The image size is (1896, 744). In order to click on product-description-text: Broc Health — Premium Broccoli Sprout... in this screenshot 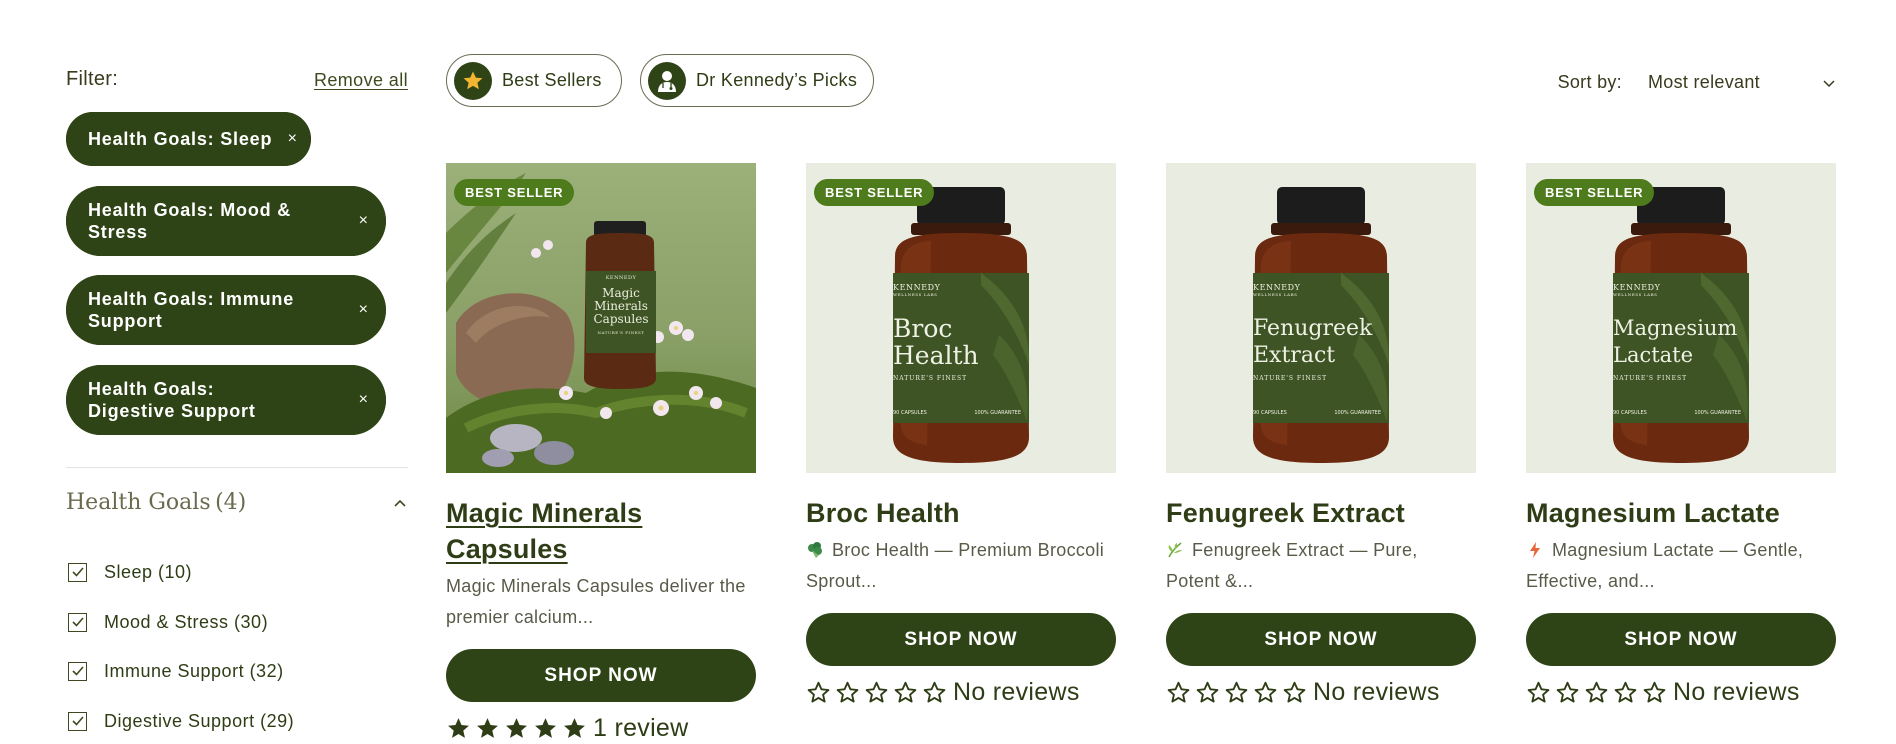, I will do `click(955, 565)`.